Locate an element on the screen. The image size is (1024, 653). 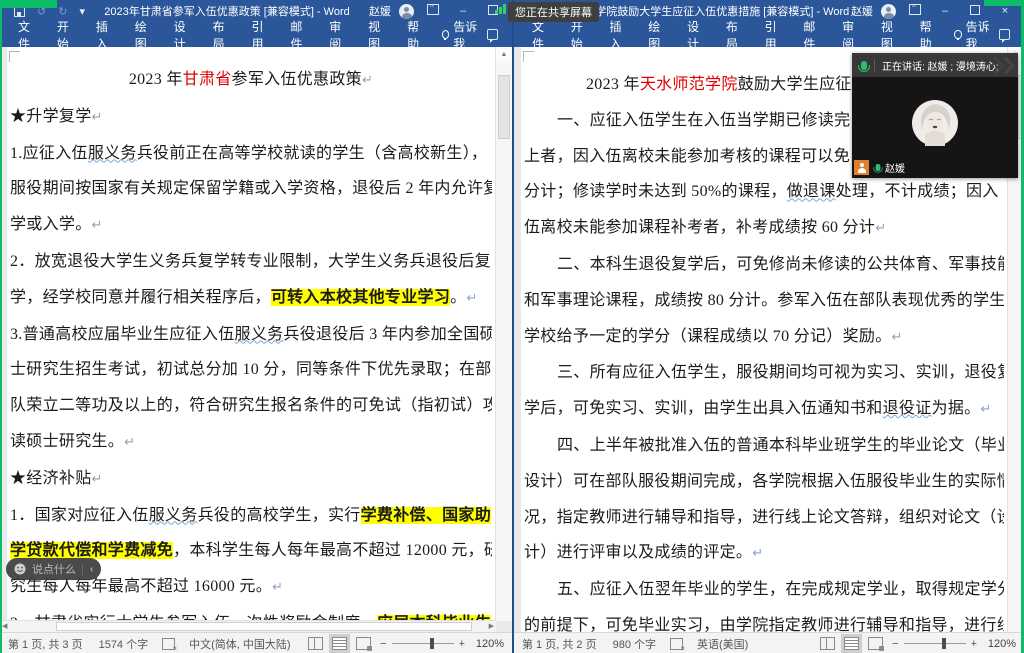
doc-line: 四、上半年被批准入伍的普通本科毕业班学生的毕业论文（毕业 is located at coordinates (780, 445).